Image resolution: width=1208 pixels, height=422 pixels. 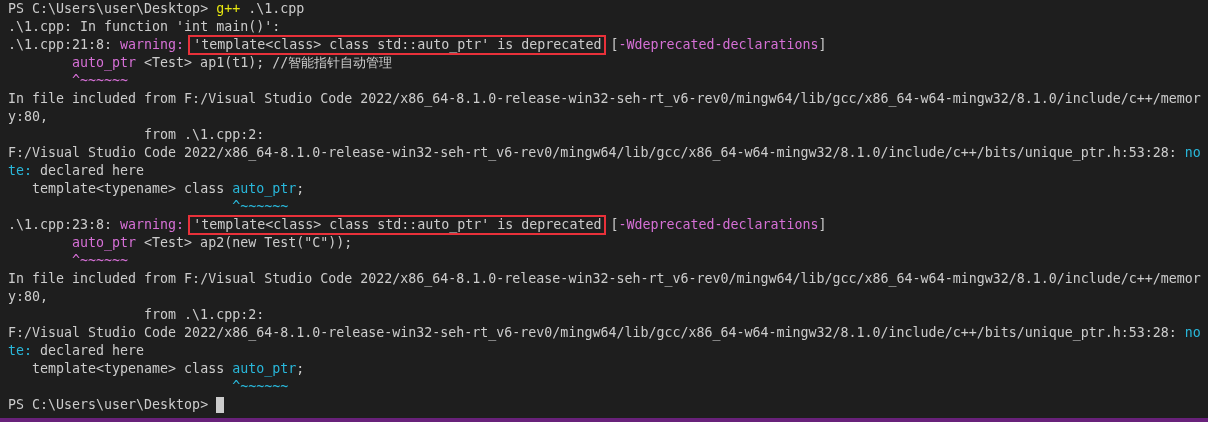 I want to click on terminal-text: <Test> ap2(new Test("C"));, so click(x=248, y=243).